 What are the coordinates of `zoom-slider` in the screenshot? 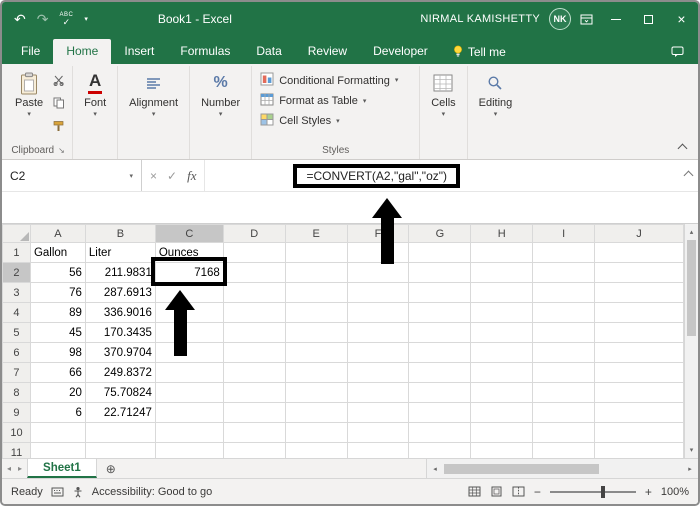 It's located at (592, 491).